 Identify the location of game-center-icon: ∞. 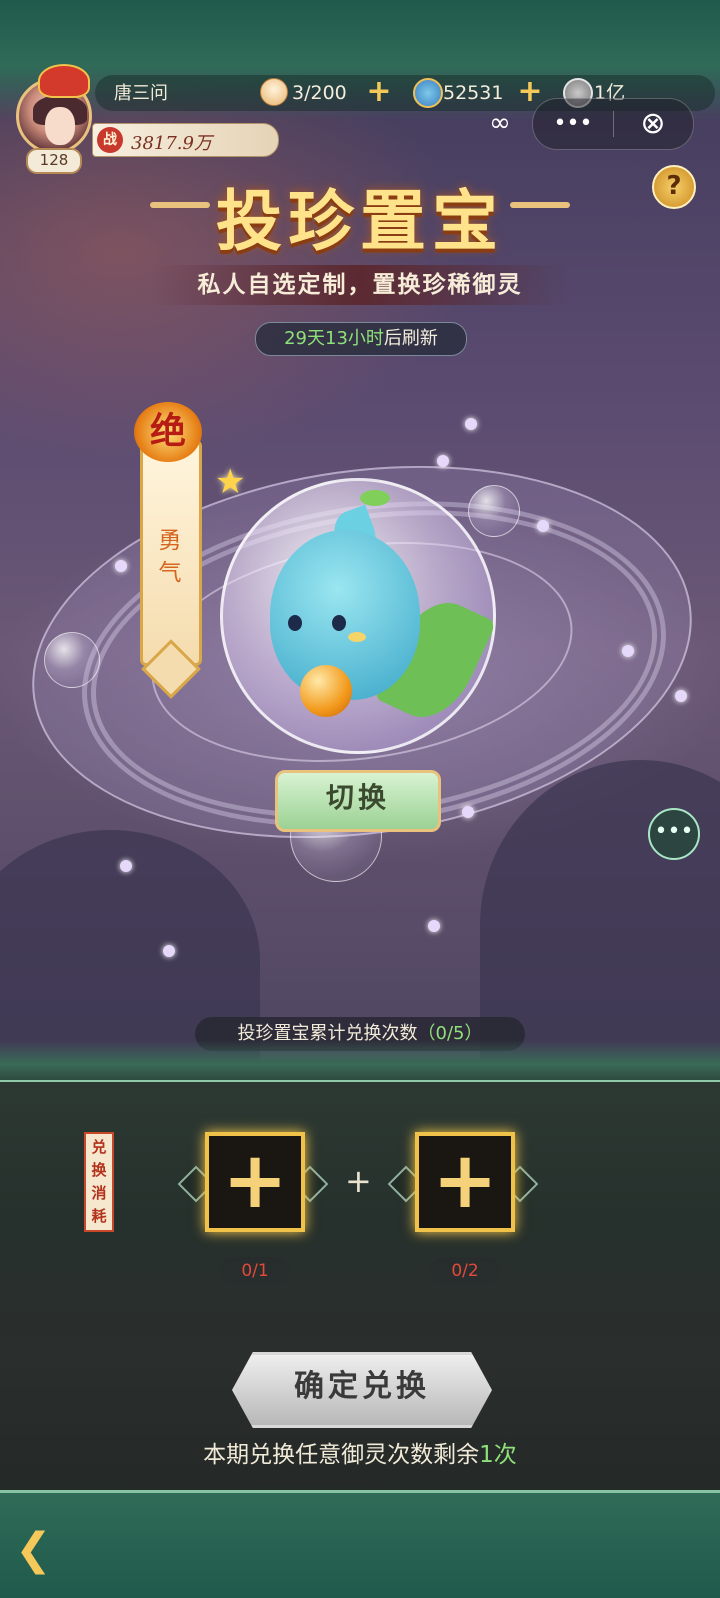
(500, 123).